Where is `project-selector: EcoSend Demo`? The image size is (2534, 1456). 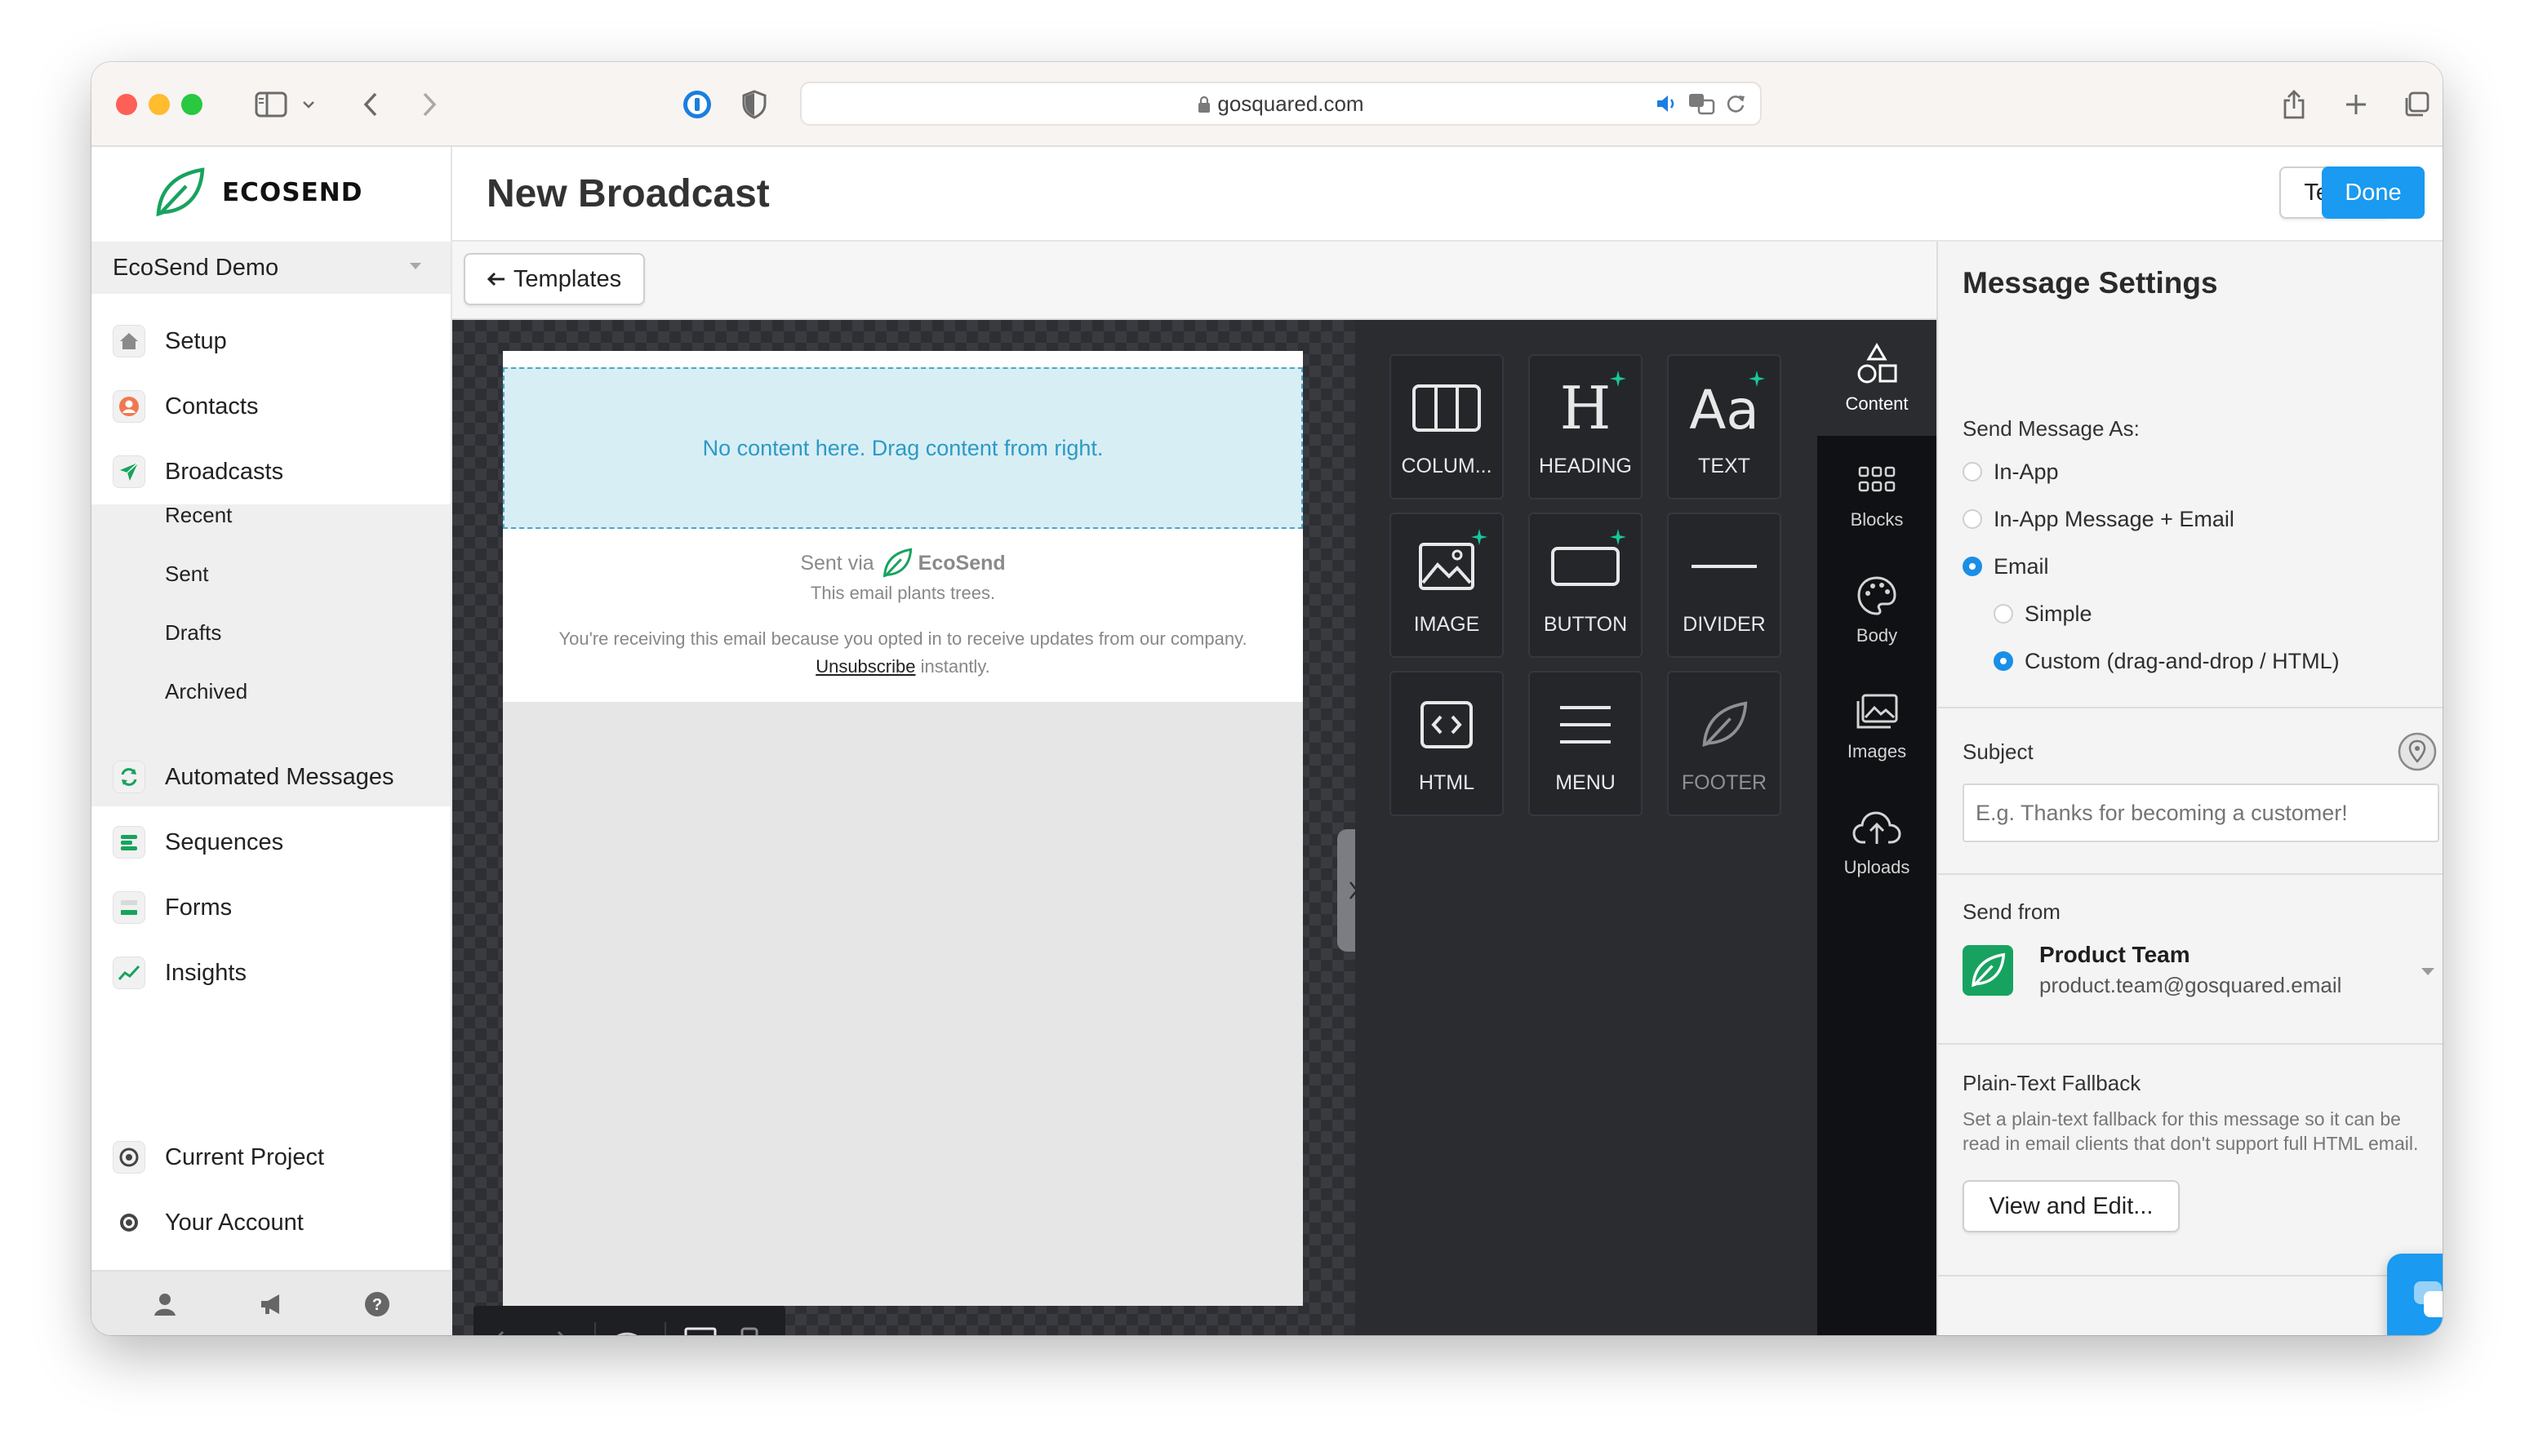
project-selector: EcoSend Demo is located at coordinates (271, 268).